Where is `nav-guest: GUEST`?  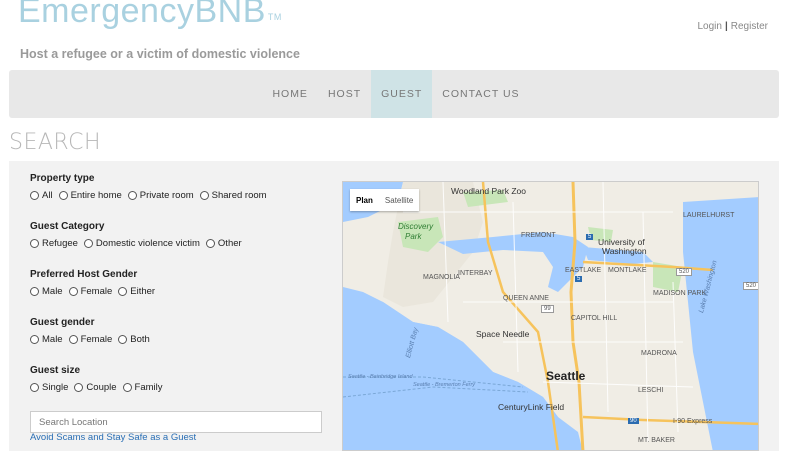 nav-guest: GUEST is located at coordinates (402, 94).